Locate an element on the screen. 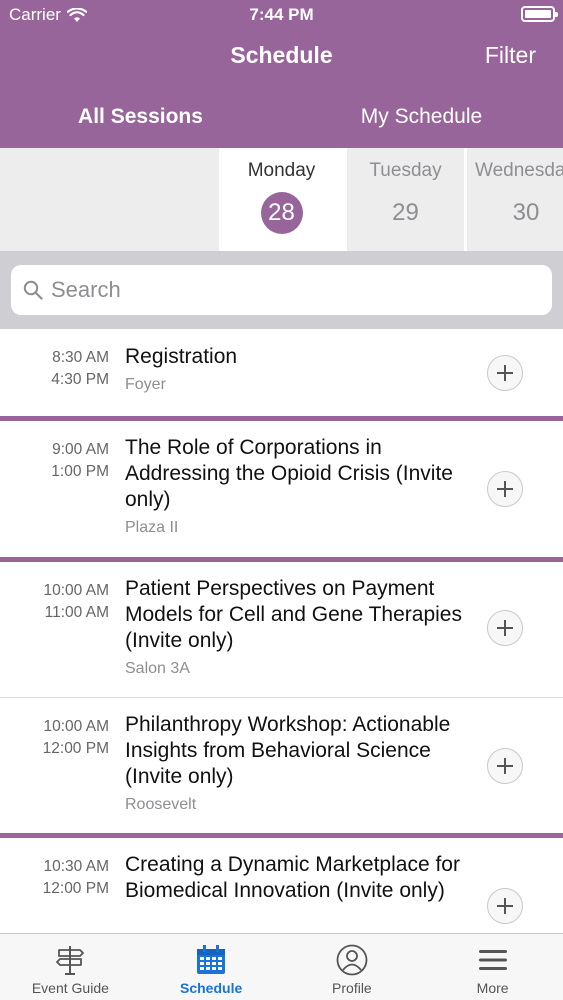  day-monday: Monday 28 is located at coordinates (281, 199).